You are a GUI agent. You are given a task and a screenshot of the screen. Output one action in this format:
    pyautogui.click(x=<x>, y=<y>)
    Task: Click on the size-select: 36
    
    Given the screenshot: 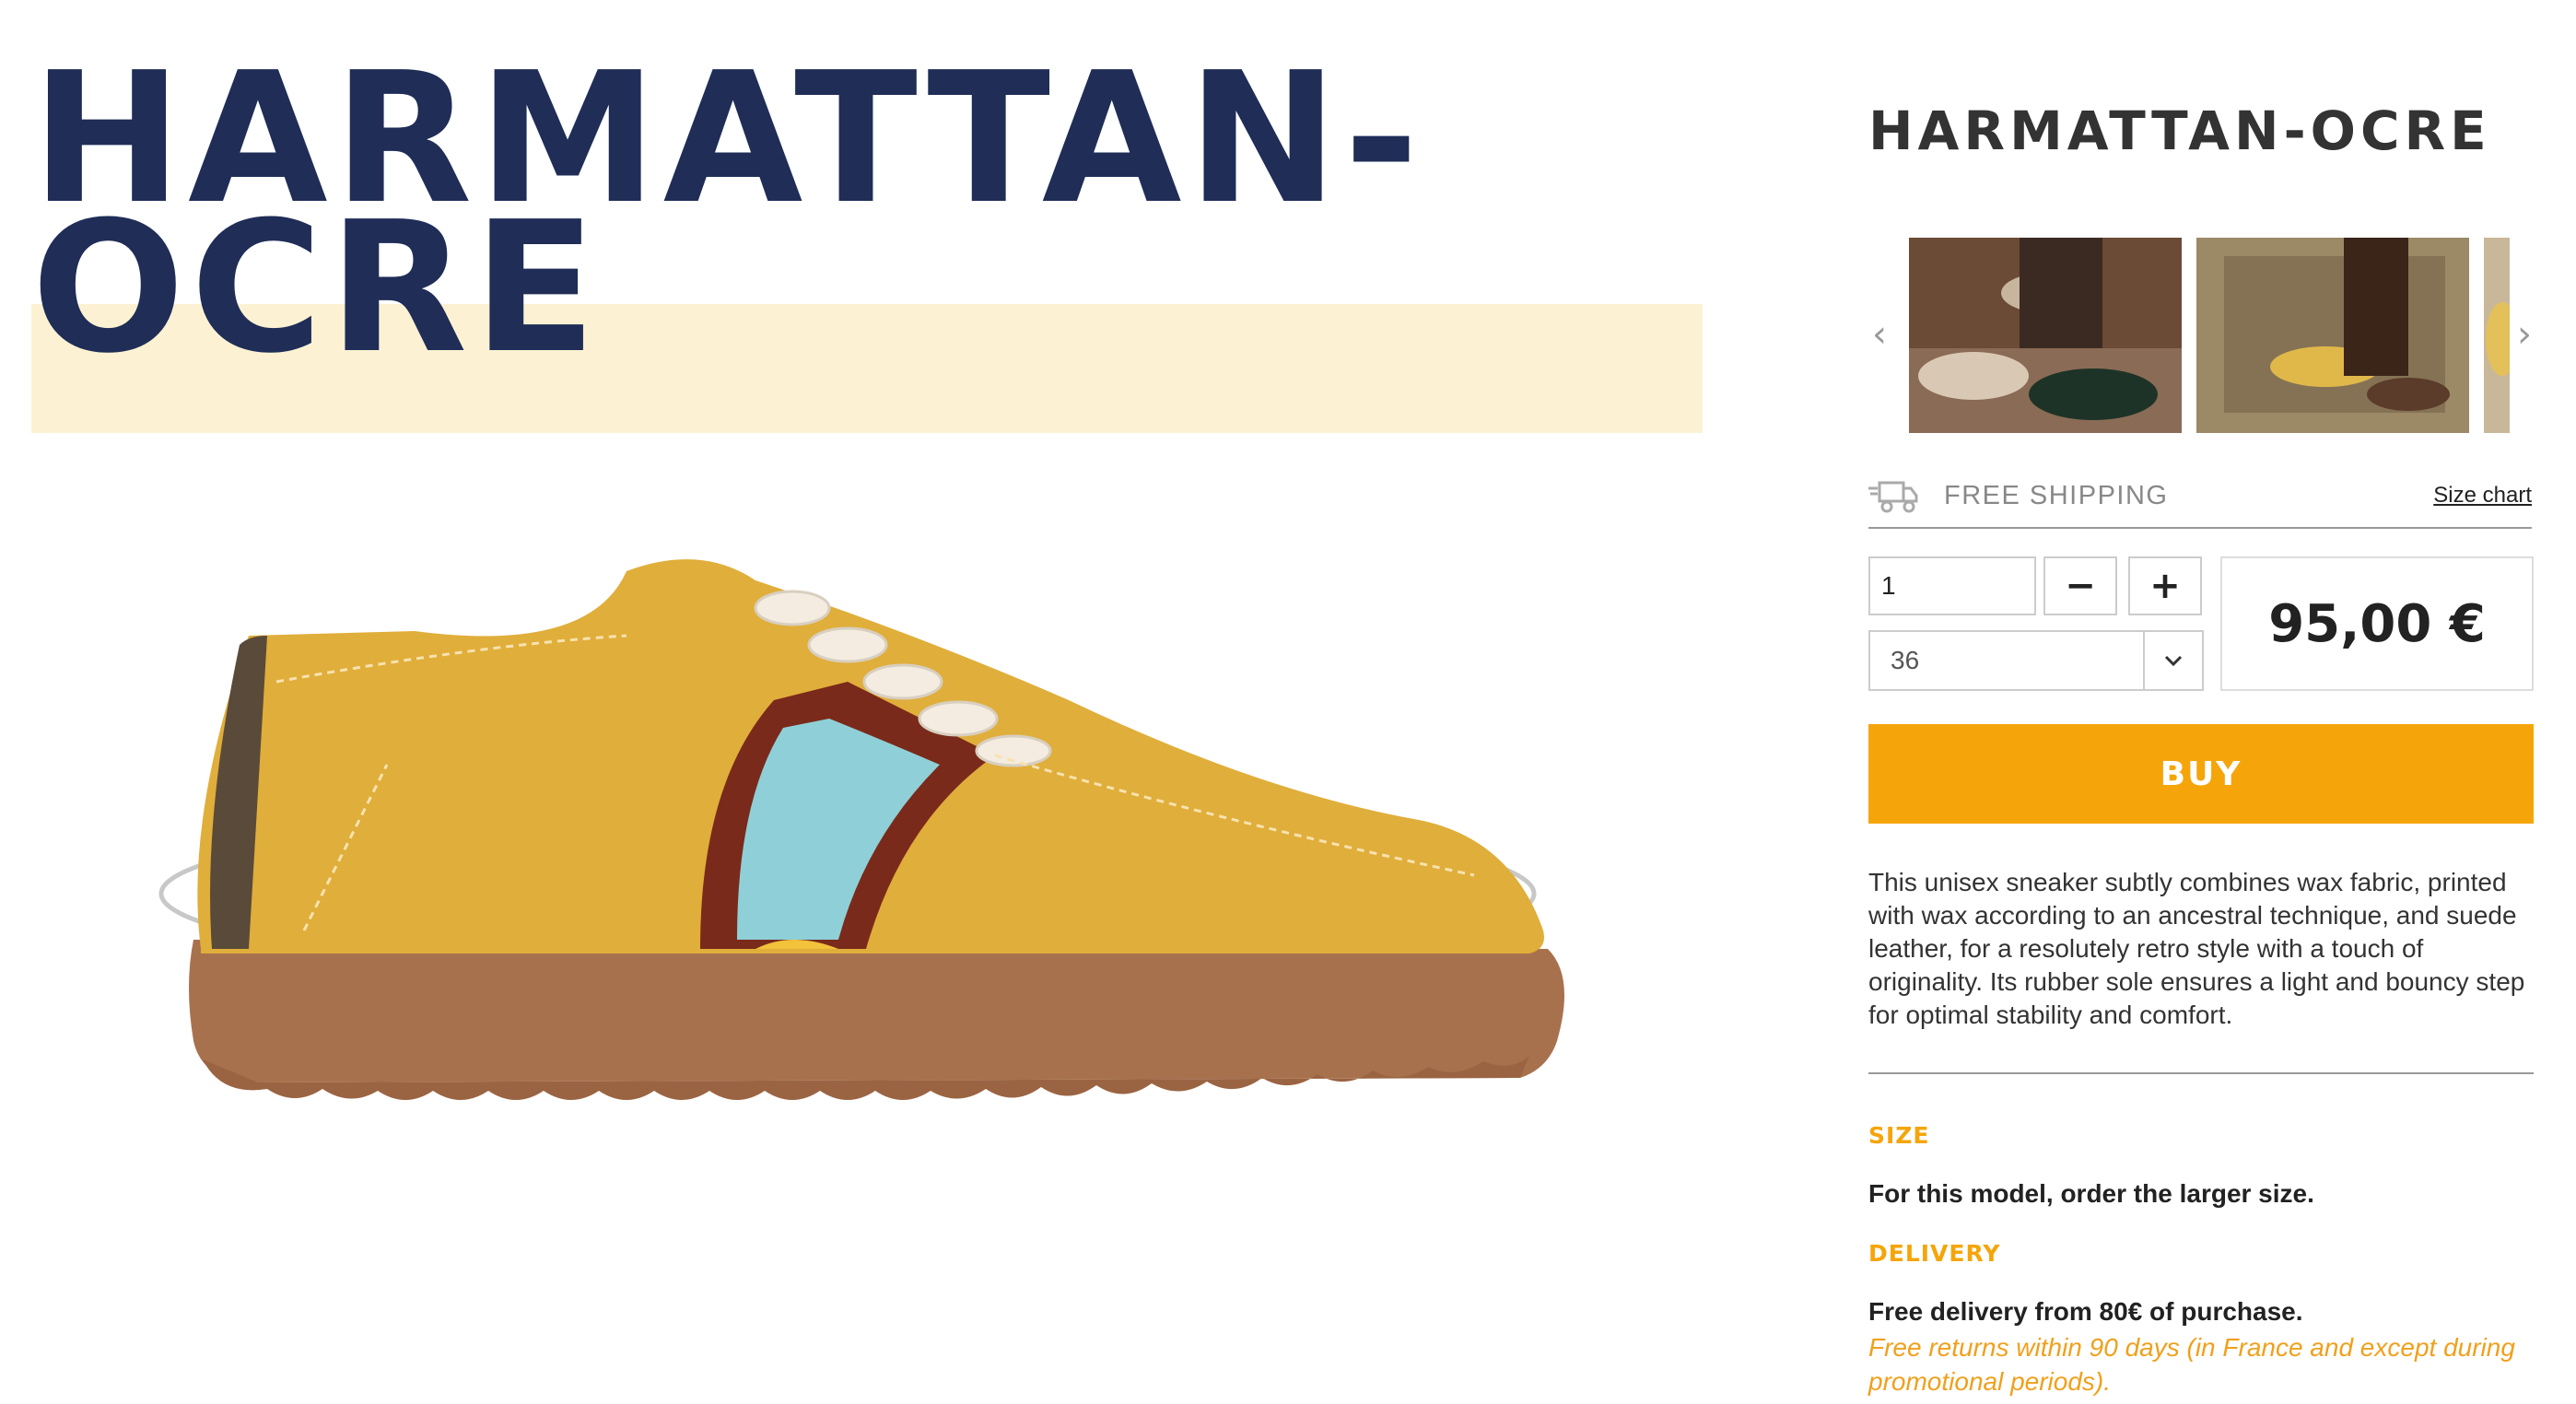 What is the action you would take?
    pyautogui.click(x=2036, y=660)
    